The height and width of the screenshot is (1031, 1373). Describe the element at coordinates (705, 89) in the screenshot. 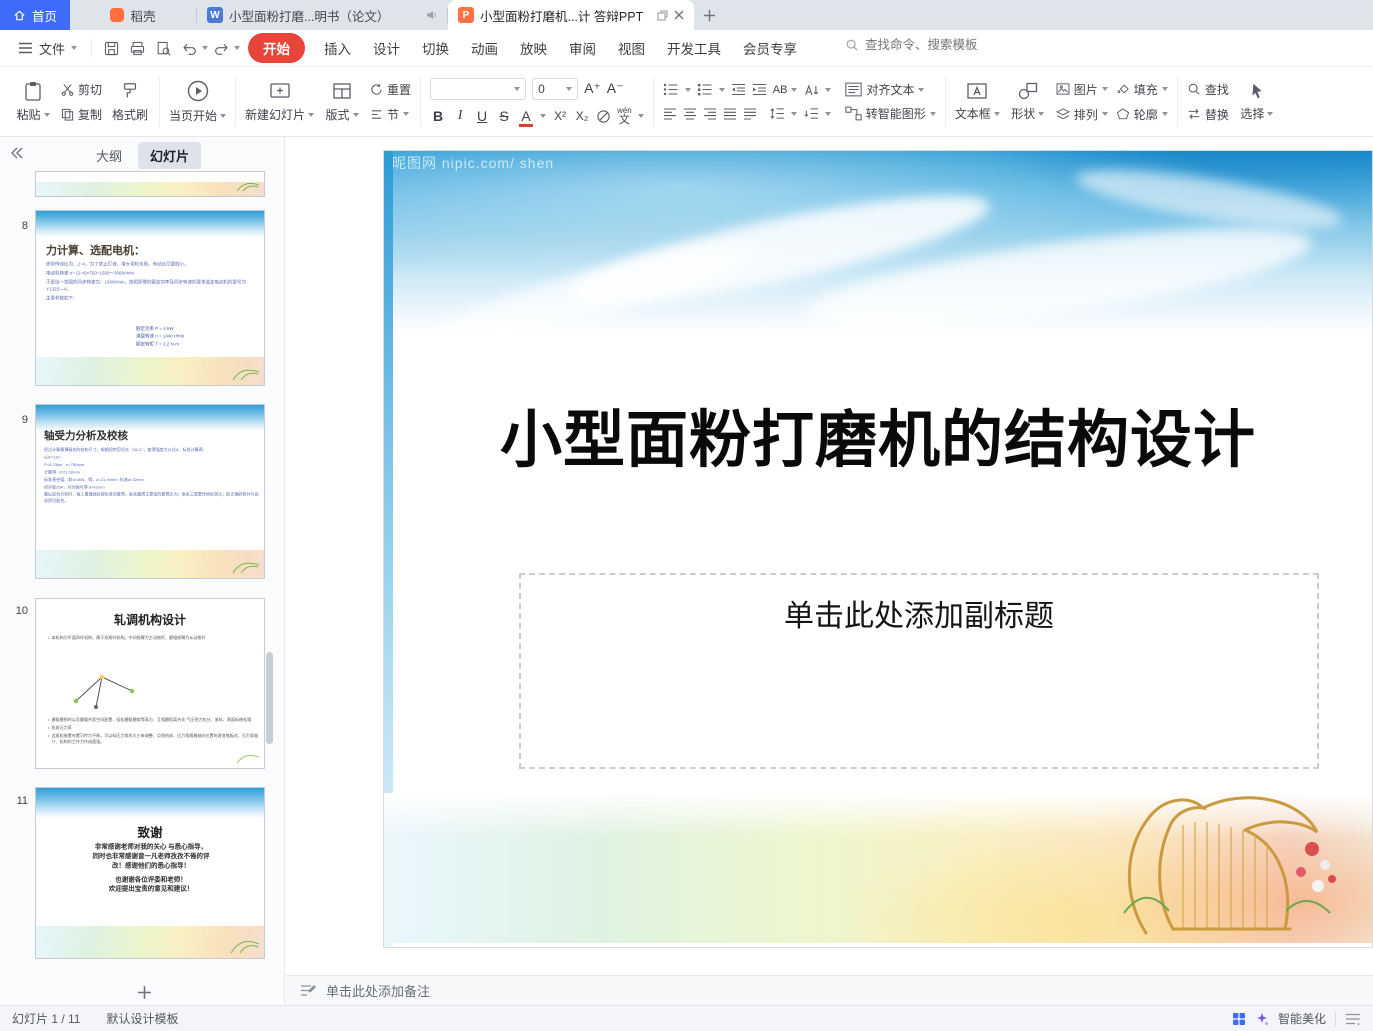

I see `numbered-list-button` at that location.